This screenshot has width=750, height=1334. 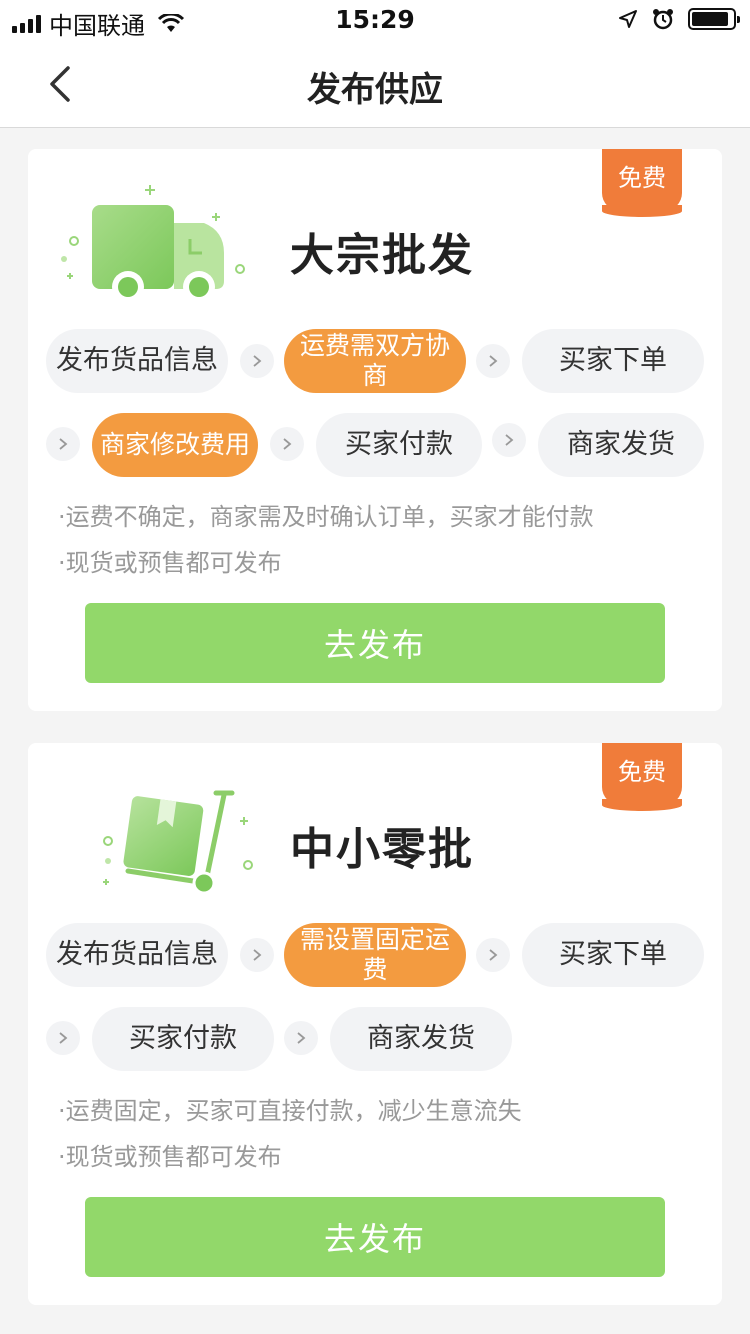 I want to click on truck-icon, so click(x=153, y=244).